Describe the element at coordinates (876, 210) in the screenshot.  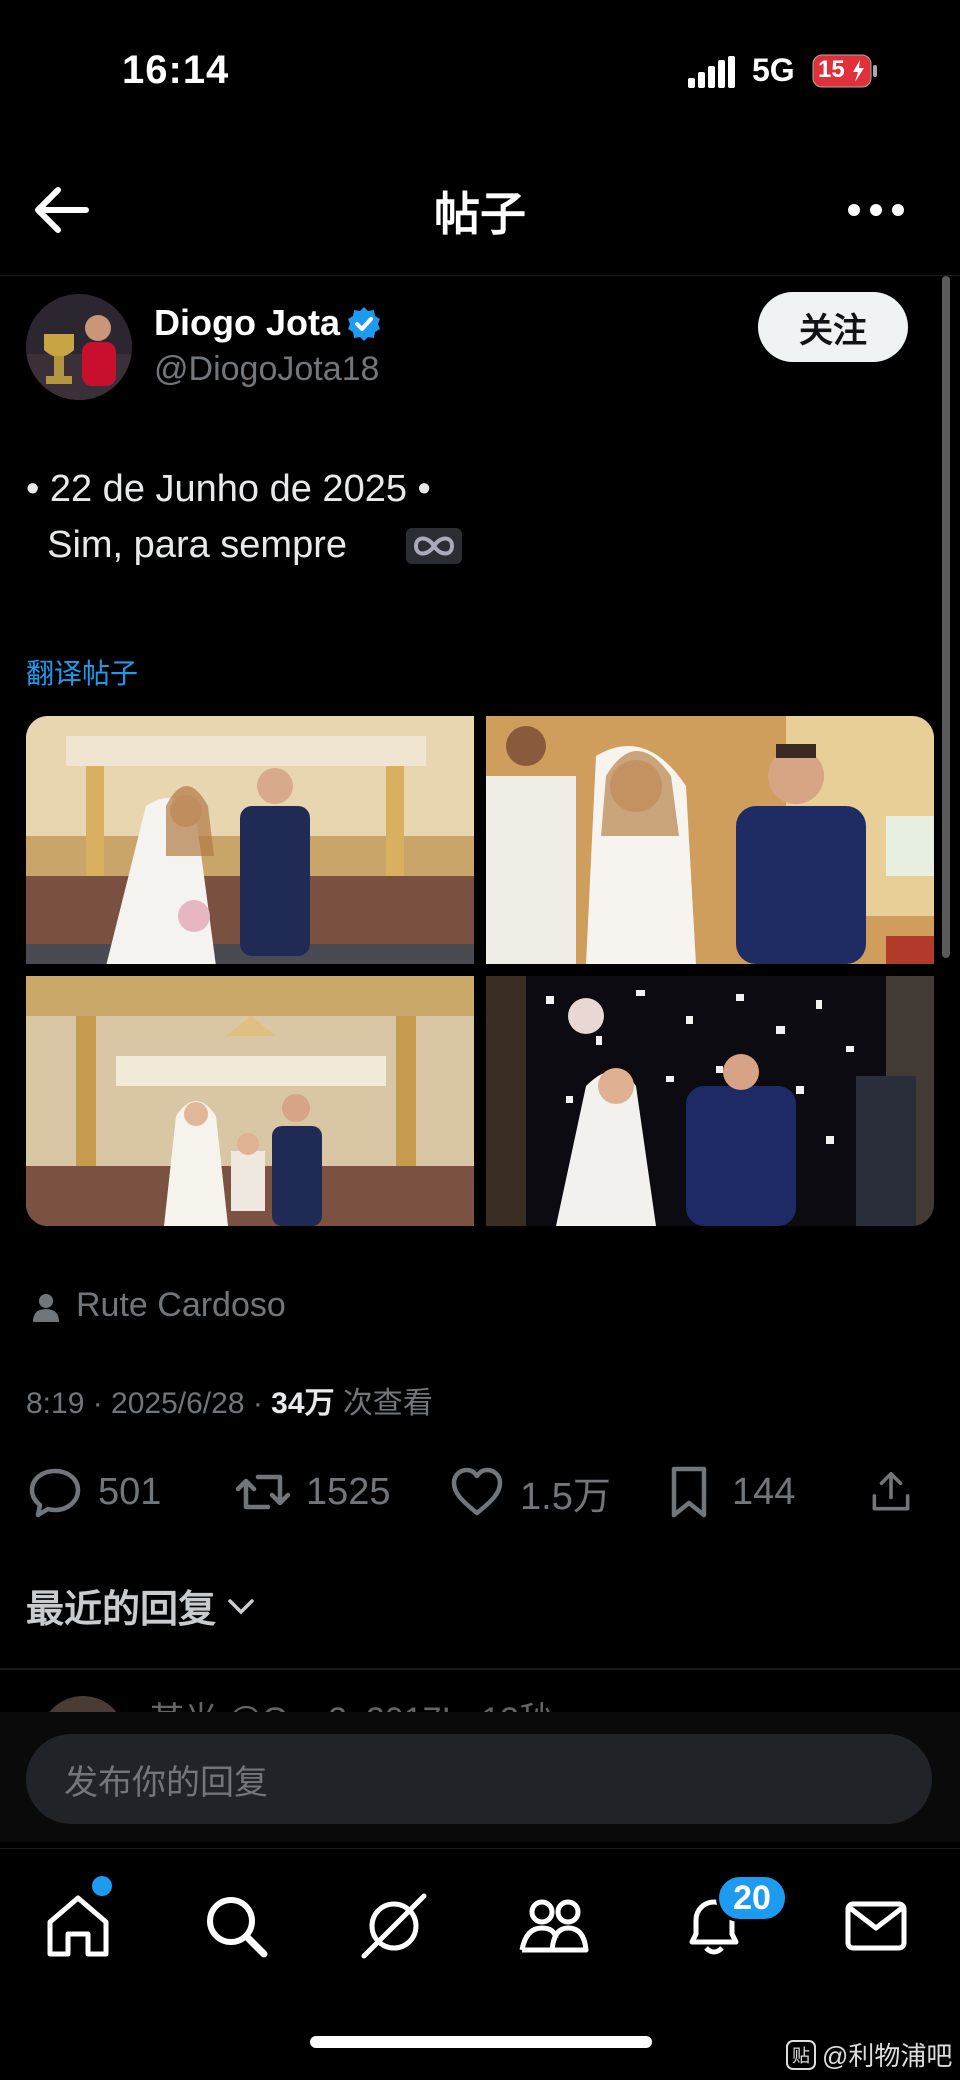
I see `more-dots-icon` at that location.